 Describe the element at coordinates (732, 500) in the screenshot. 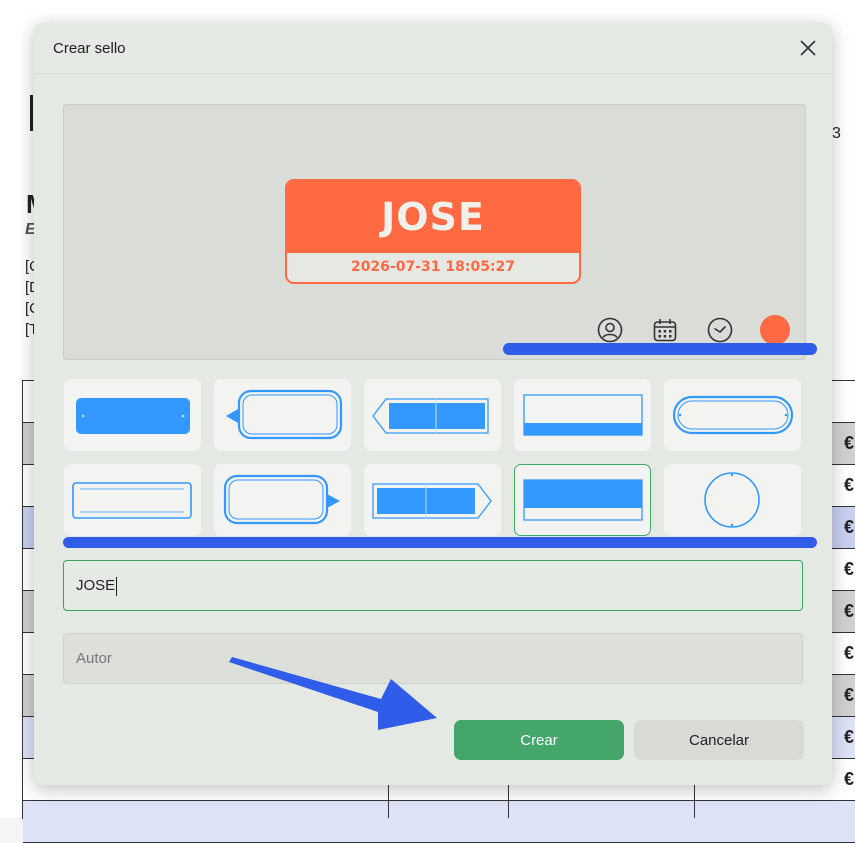

I see `template-circle` at that location.